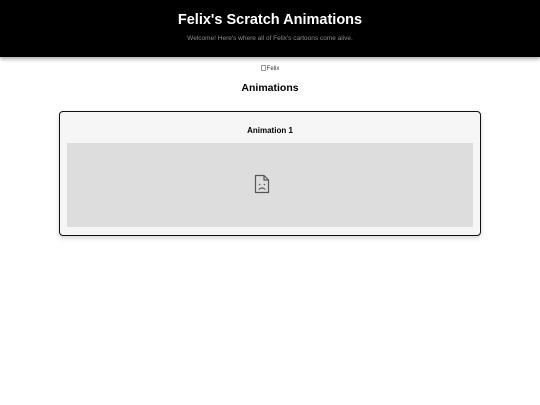  I want to click on profile-image: Felix, so click(270, 69).